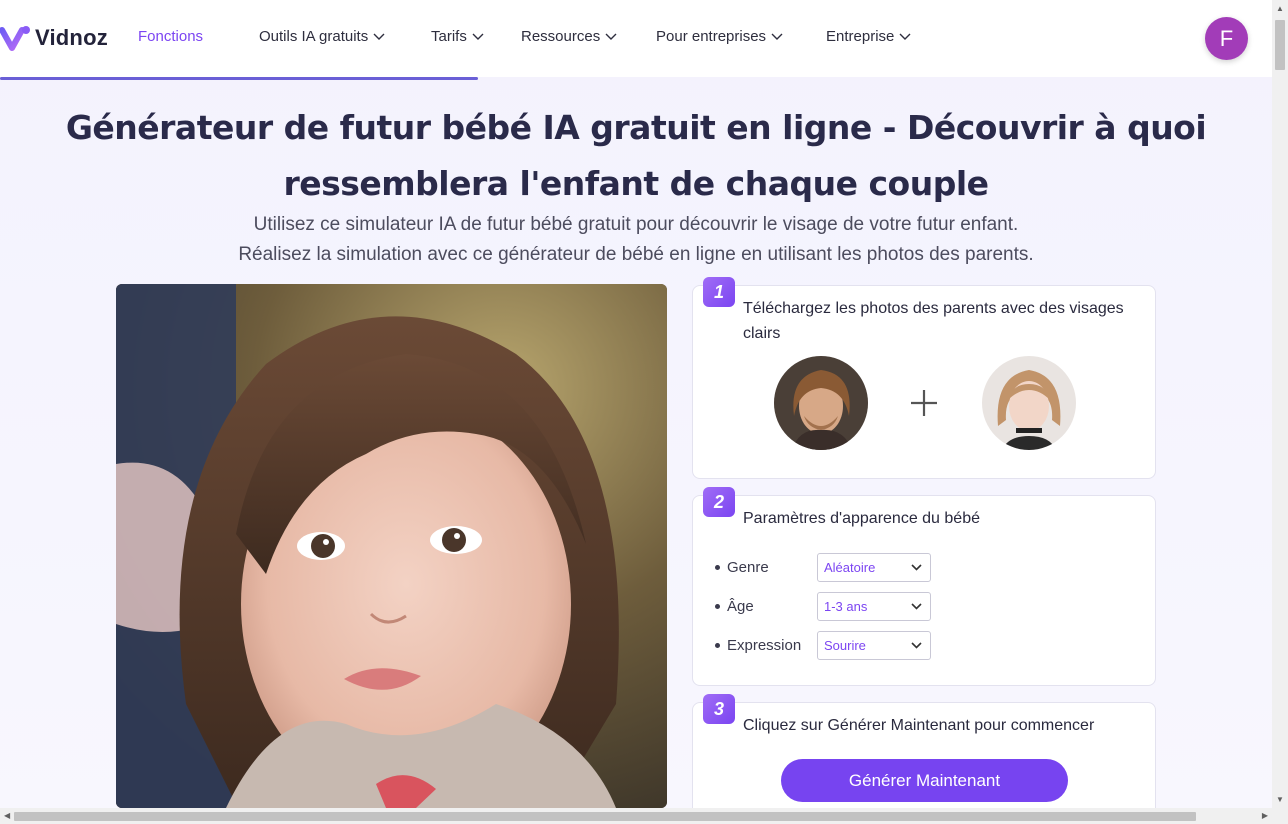 The width and height of the screenshot is (1288, 824). What do you see at coordinates (719, 502) in the screenshot?
I see `step-2-badge: 2` at bounding box center [719, 502].